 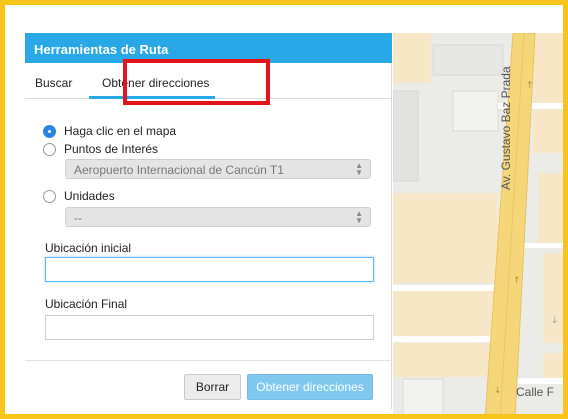 What do you see at coordinates (120, 131) in the screenshot?
I see `option-click-map-label: Haga clic en el mapa` at bounding box center [120, 131].